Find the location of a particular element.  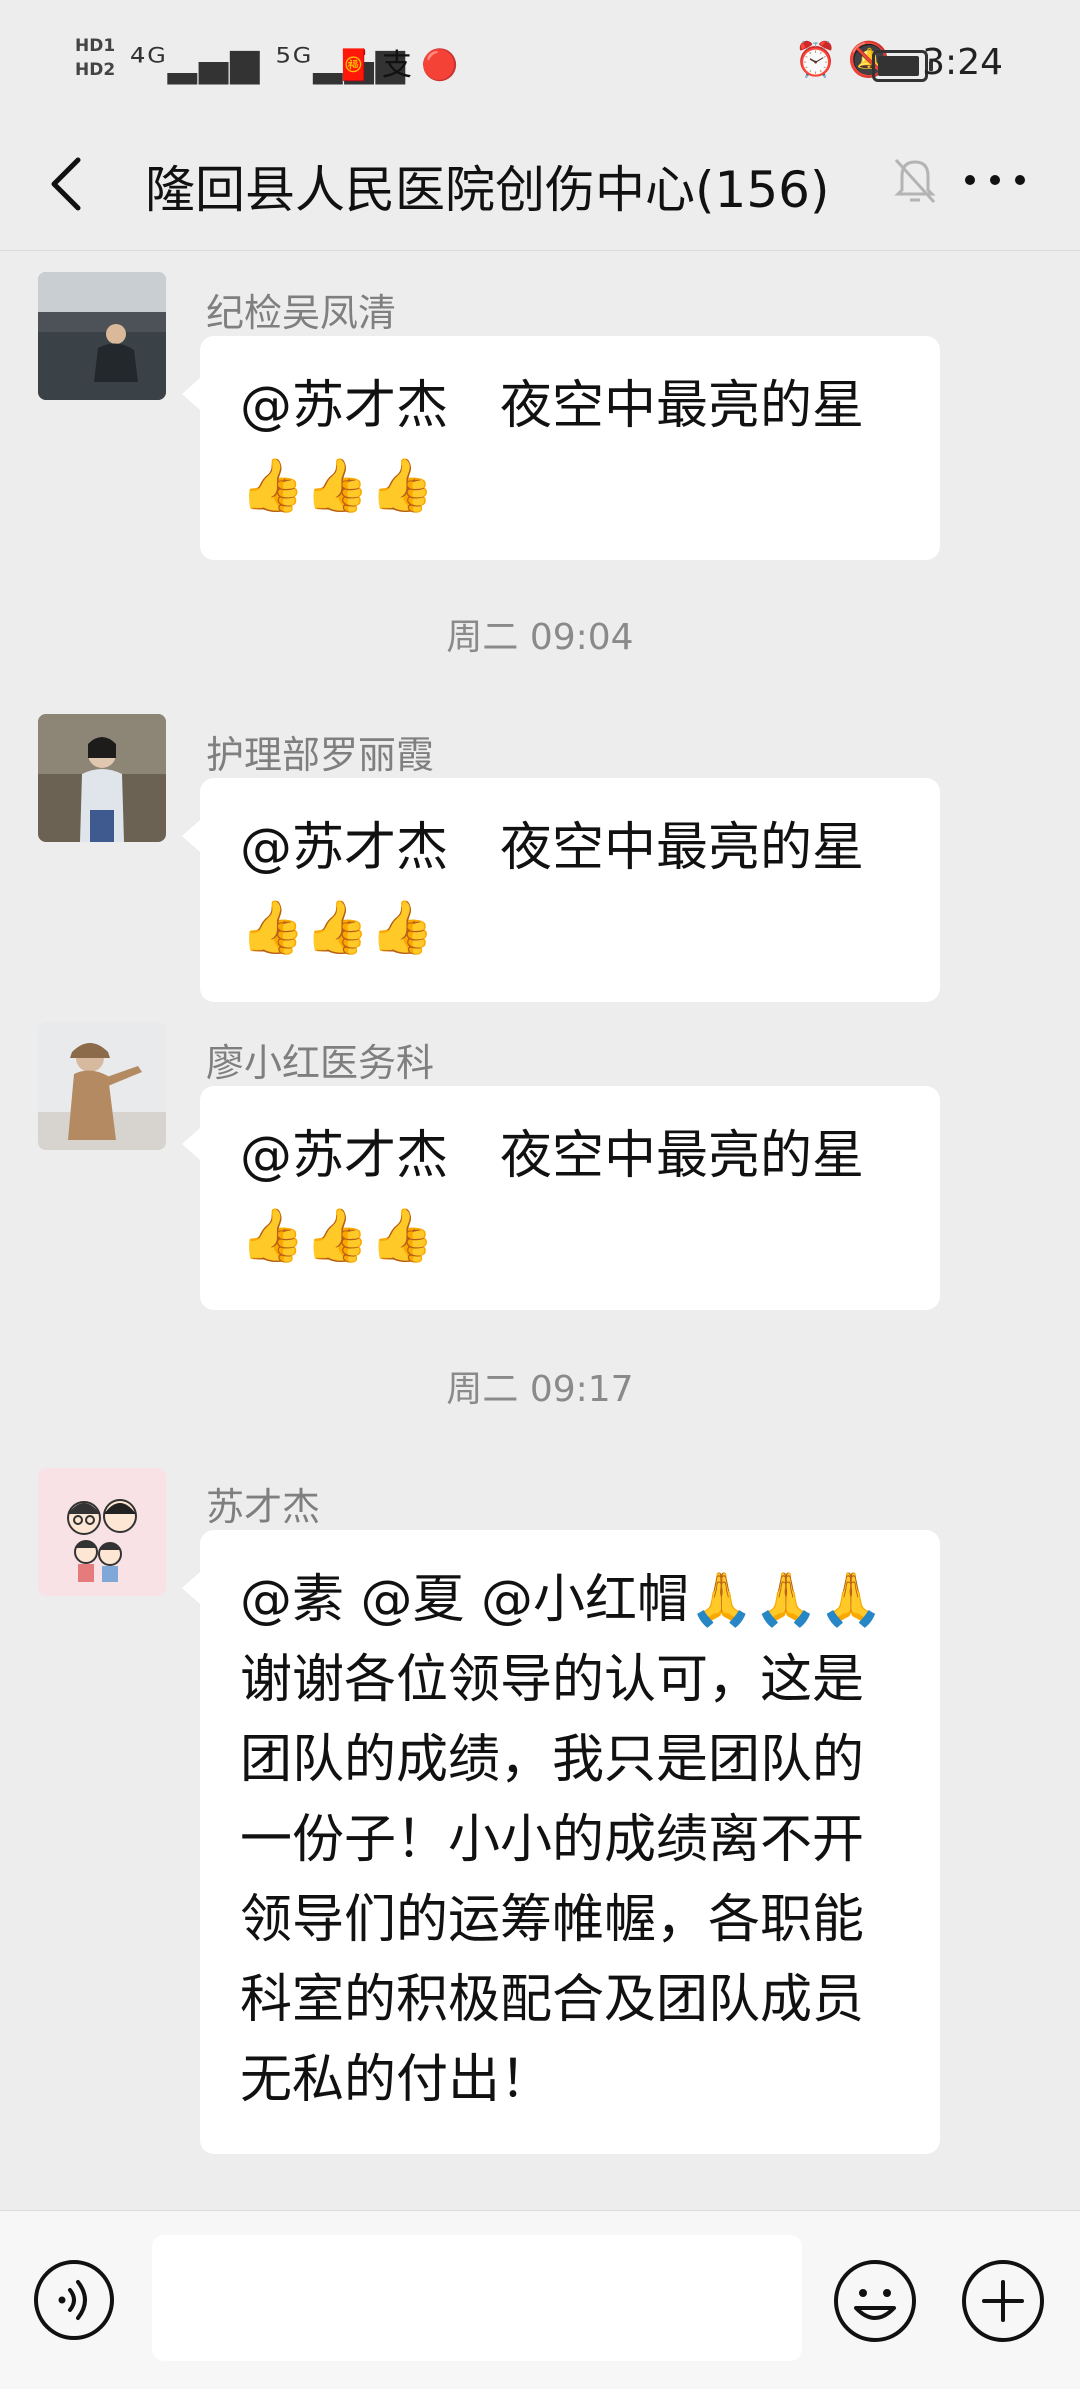

chat-title: 隆回县人民医院创伤中心(156) is located at coordinates (487, 190).